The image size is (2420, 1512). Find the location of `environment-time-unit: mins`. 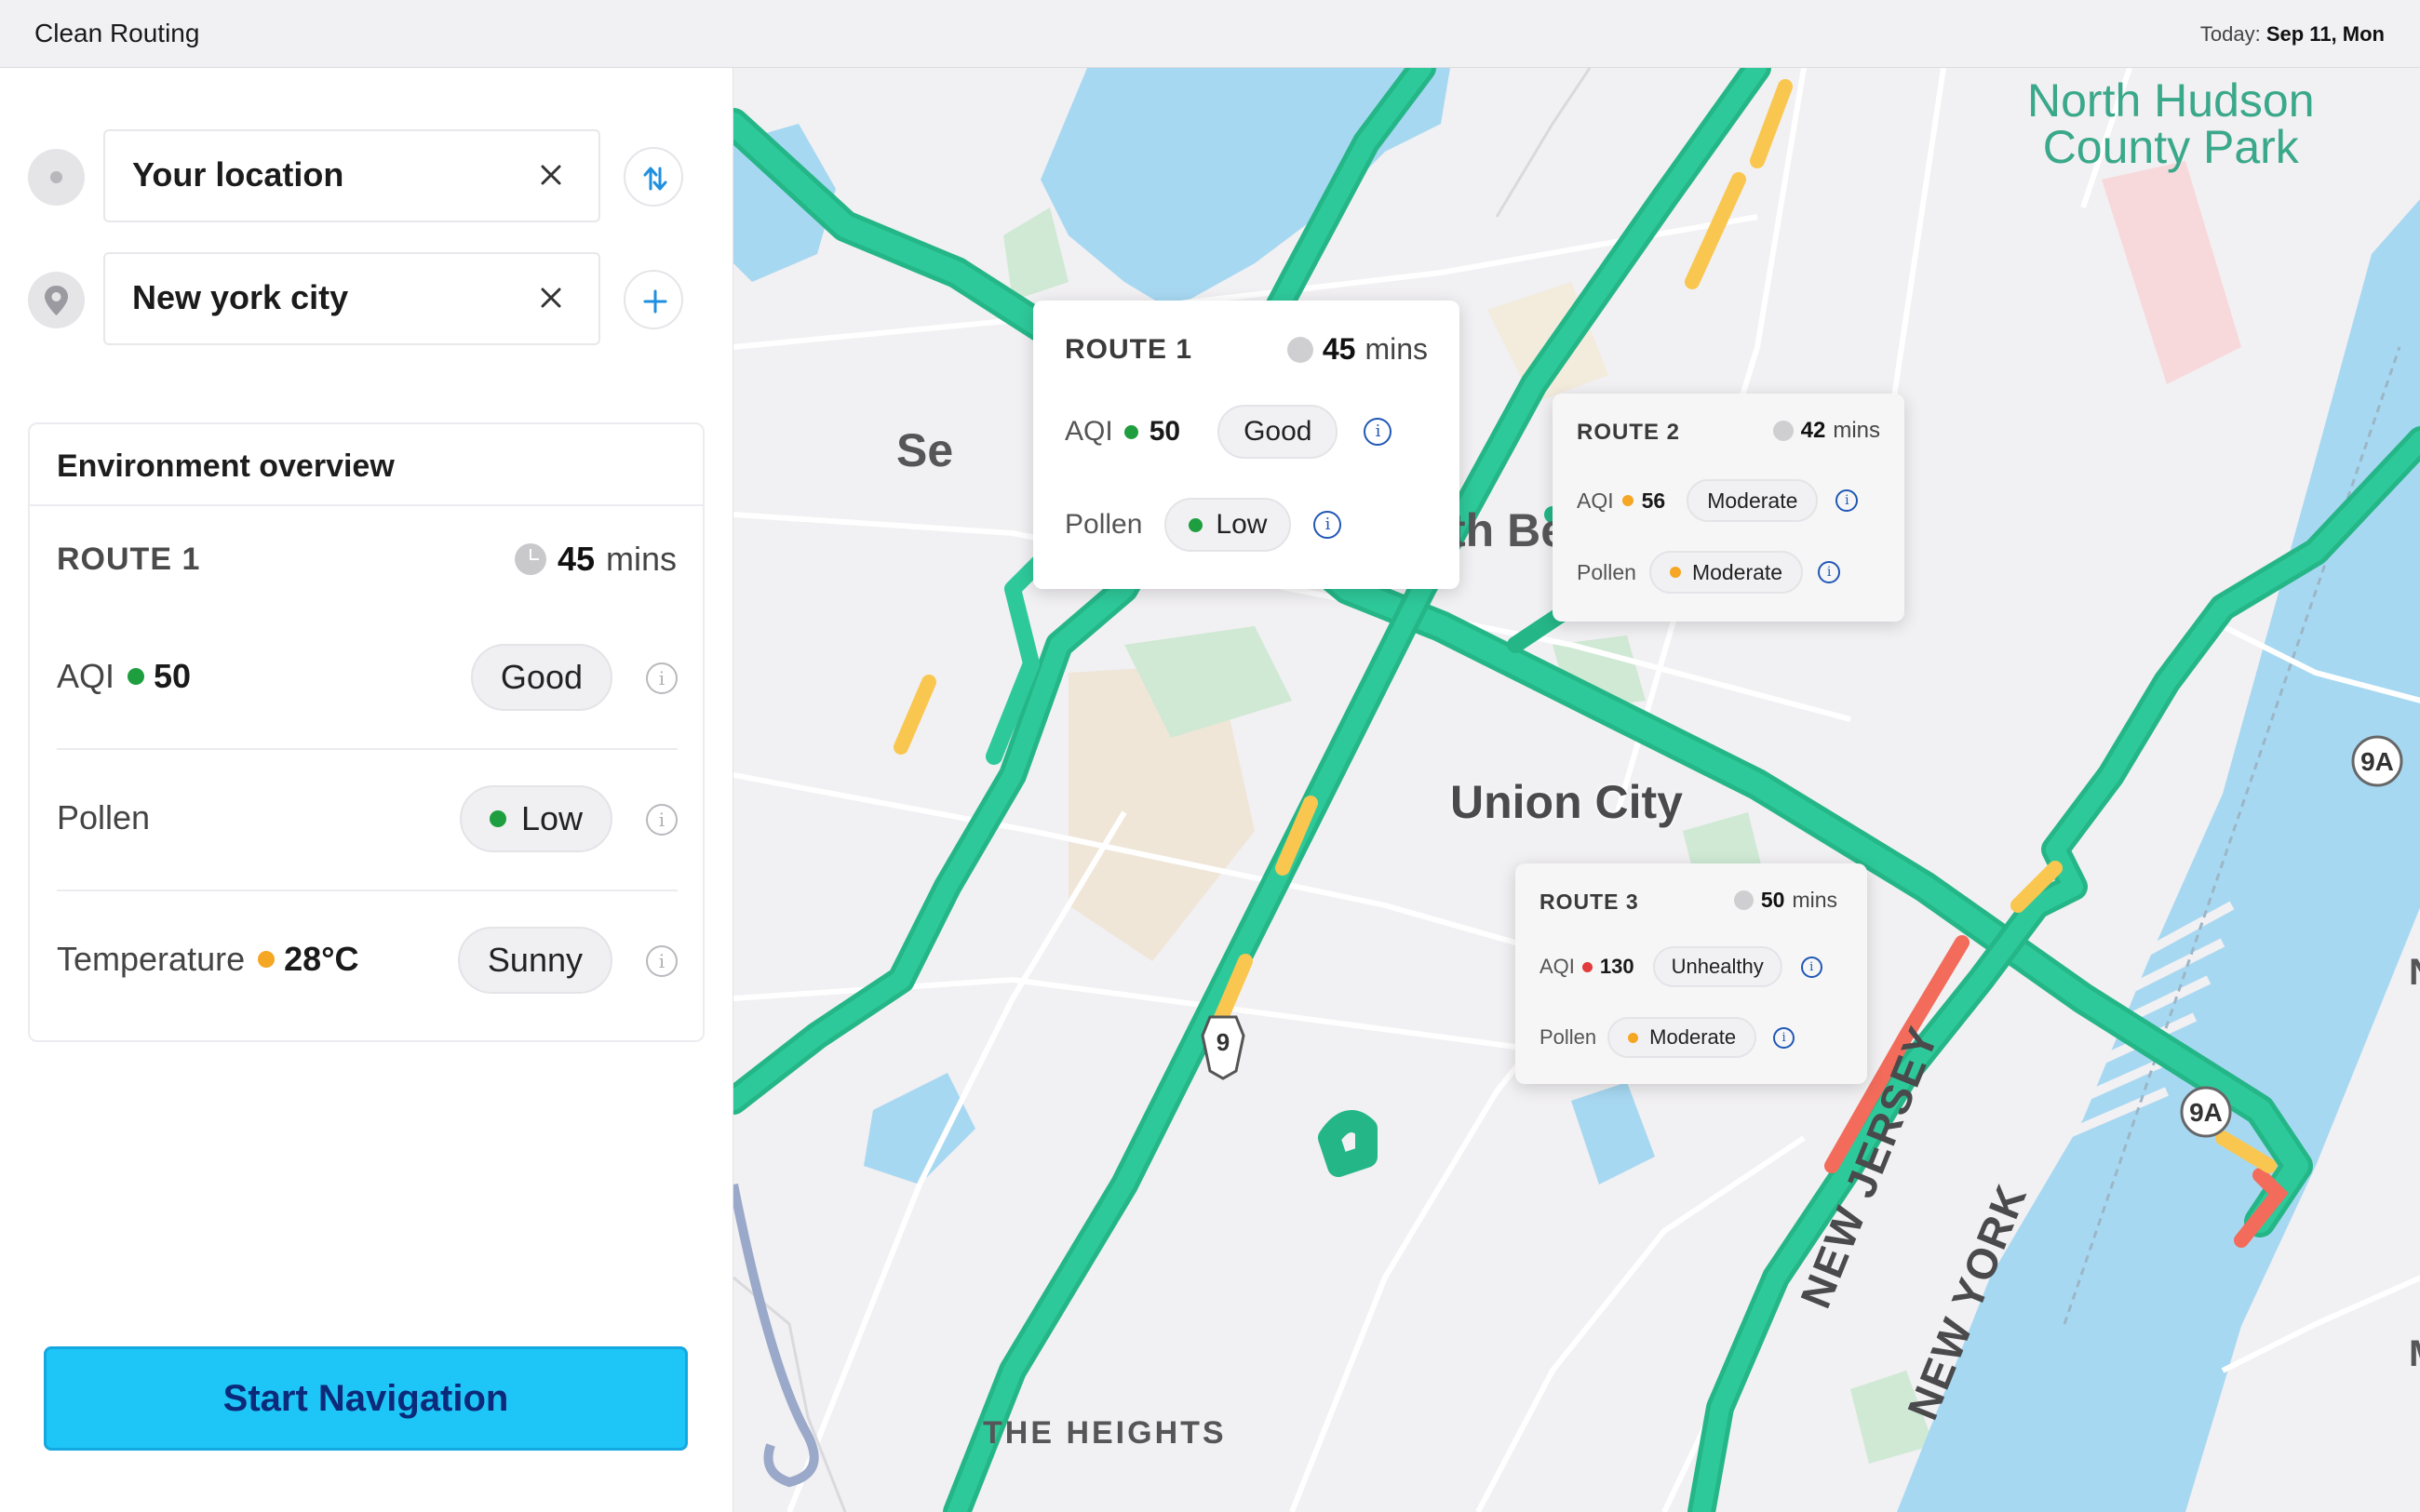

environment-time-unit: mins is located at coordinates (641, 559).